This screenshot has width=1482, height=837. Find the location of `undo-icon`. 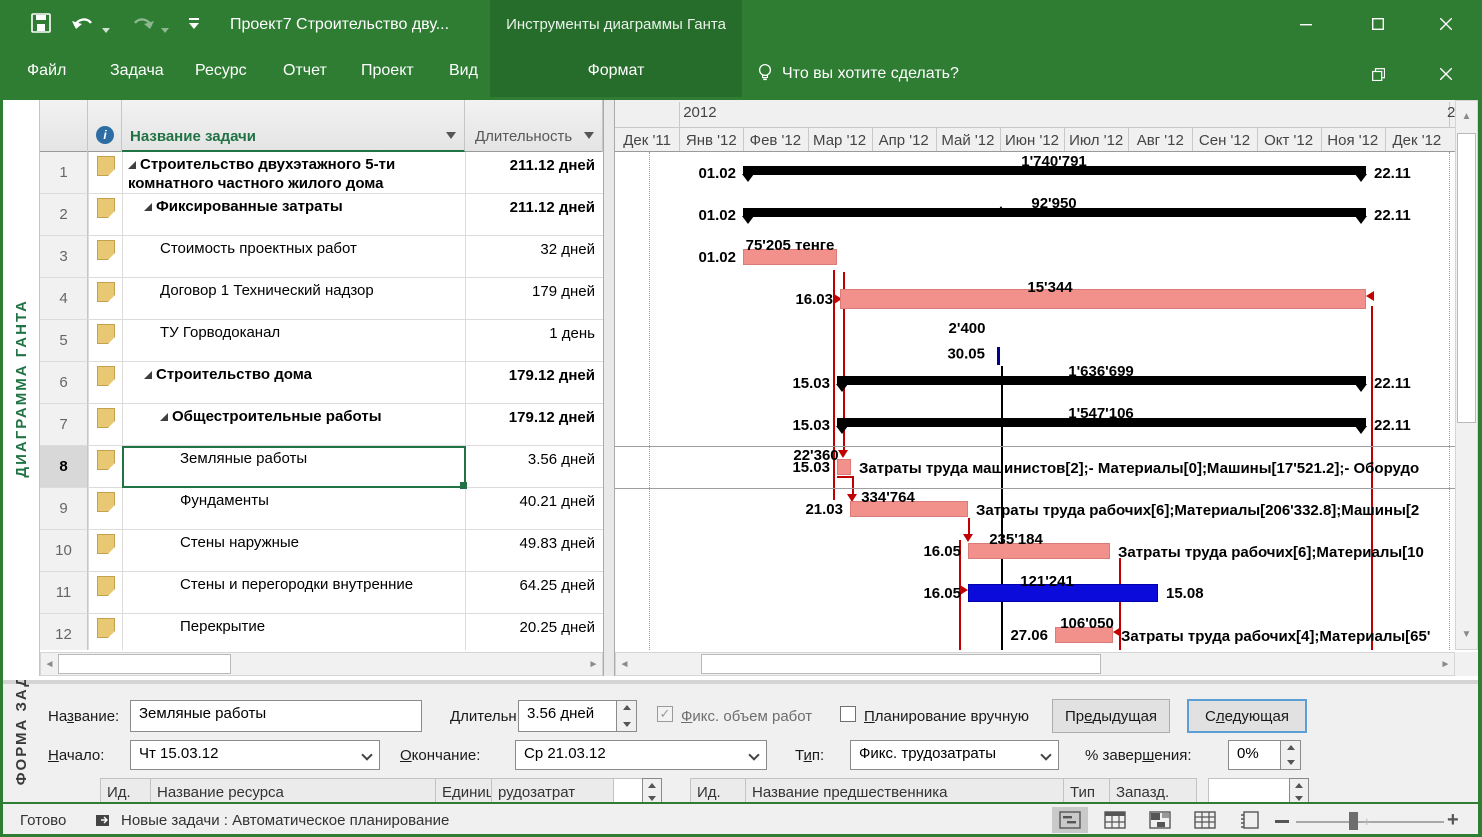

undo-icon is located at coordinates (83, 26).